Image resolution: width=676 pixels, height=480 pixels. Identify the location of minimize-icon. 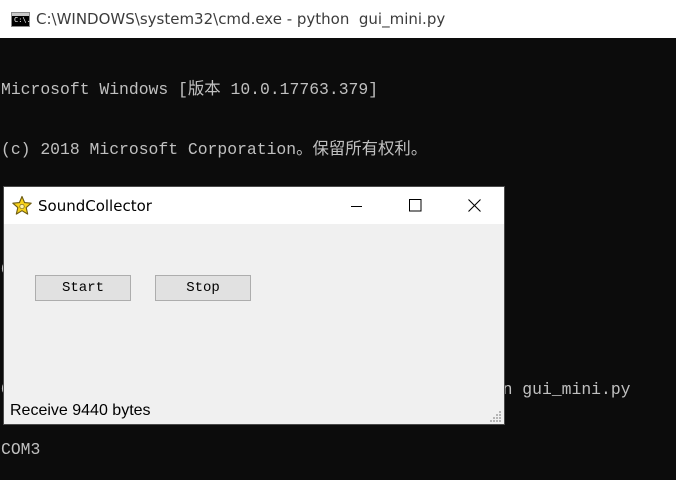
(356, 206).